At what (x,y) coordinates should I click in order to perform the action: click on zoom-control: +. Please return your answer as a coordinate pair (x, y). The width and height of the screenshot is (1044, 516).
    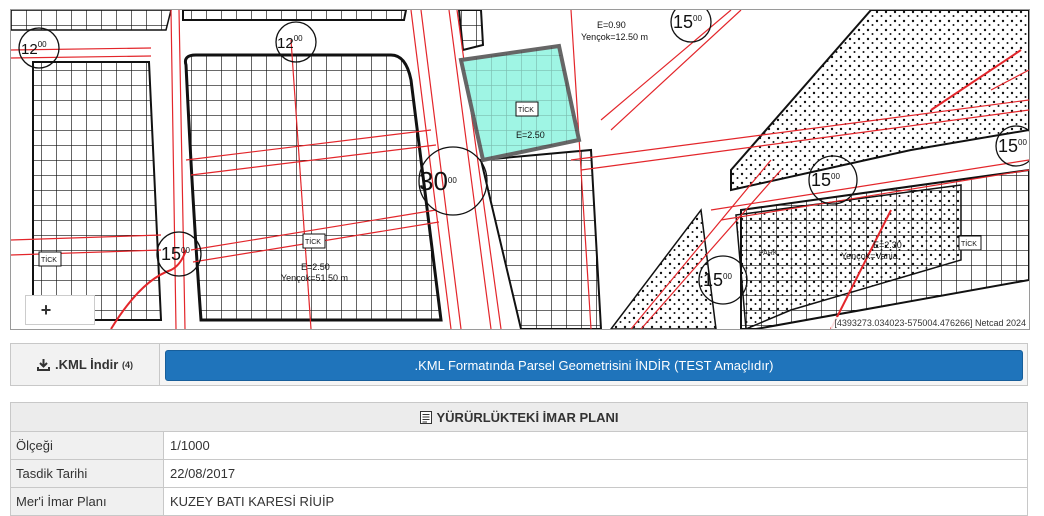
    Looking at the image, I should click on (60, 310).